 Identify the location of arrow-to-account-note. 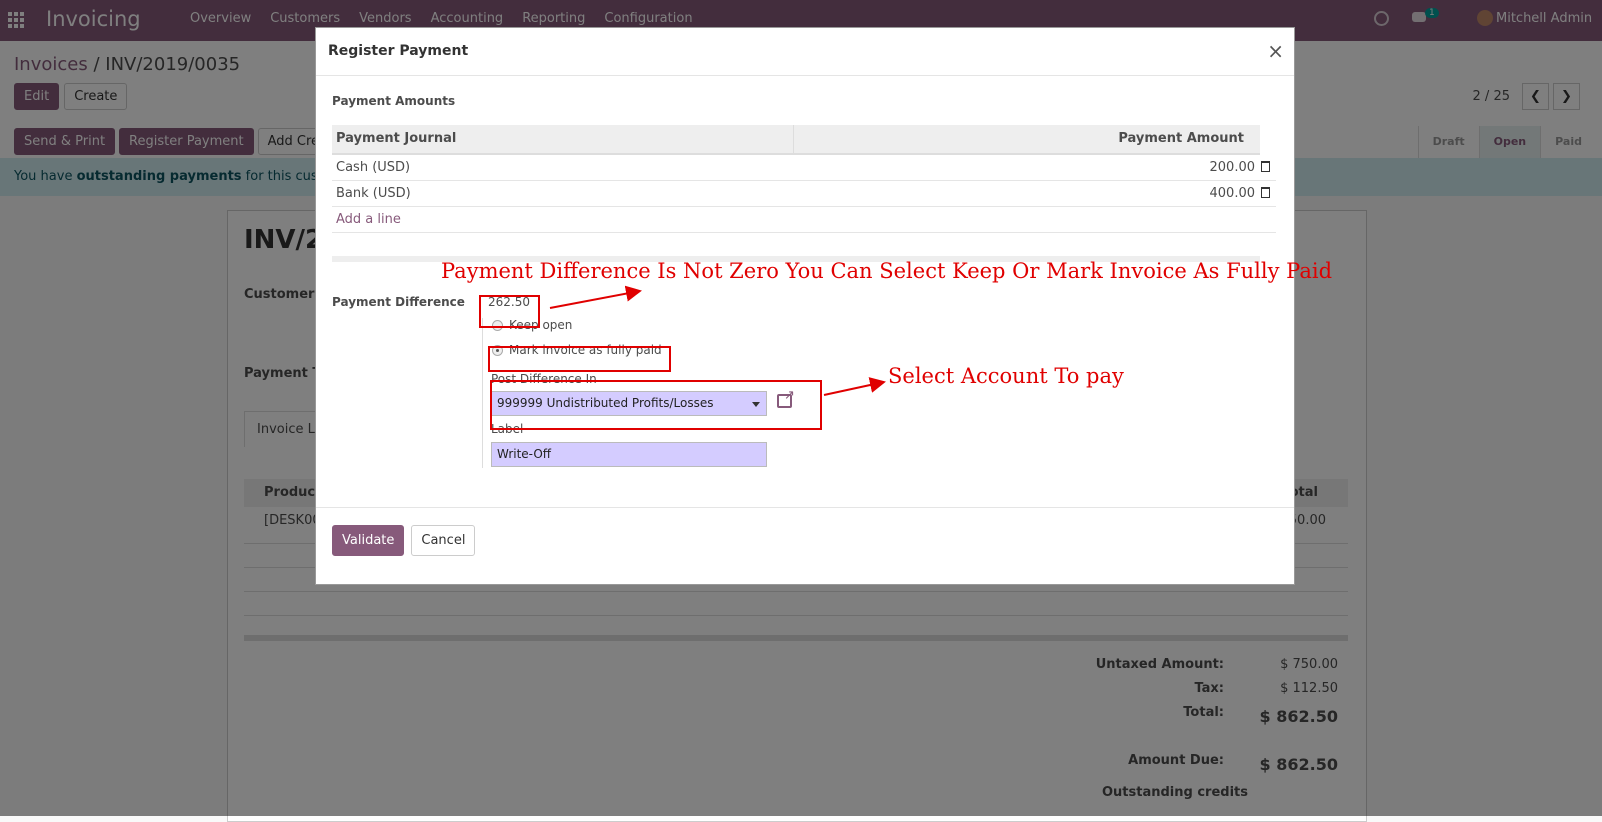
(854, 386).